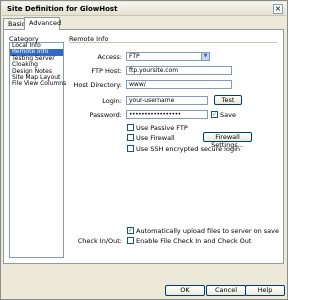  Describe the element at coordinates (130, 230) in the screenshot. I see `auto-upload-checkbox: ✓` at that location.